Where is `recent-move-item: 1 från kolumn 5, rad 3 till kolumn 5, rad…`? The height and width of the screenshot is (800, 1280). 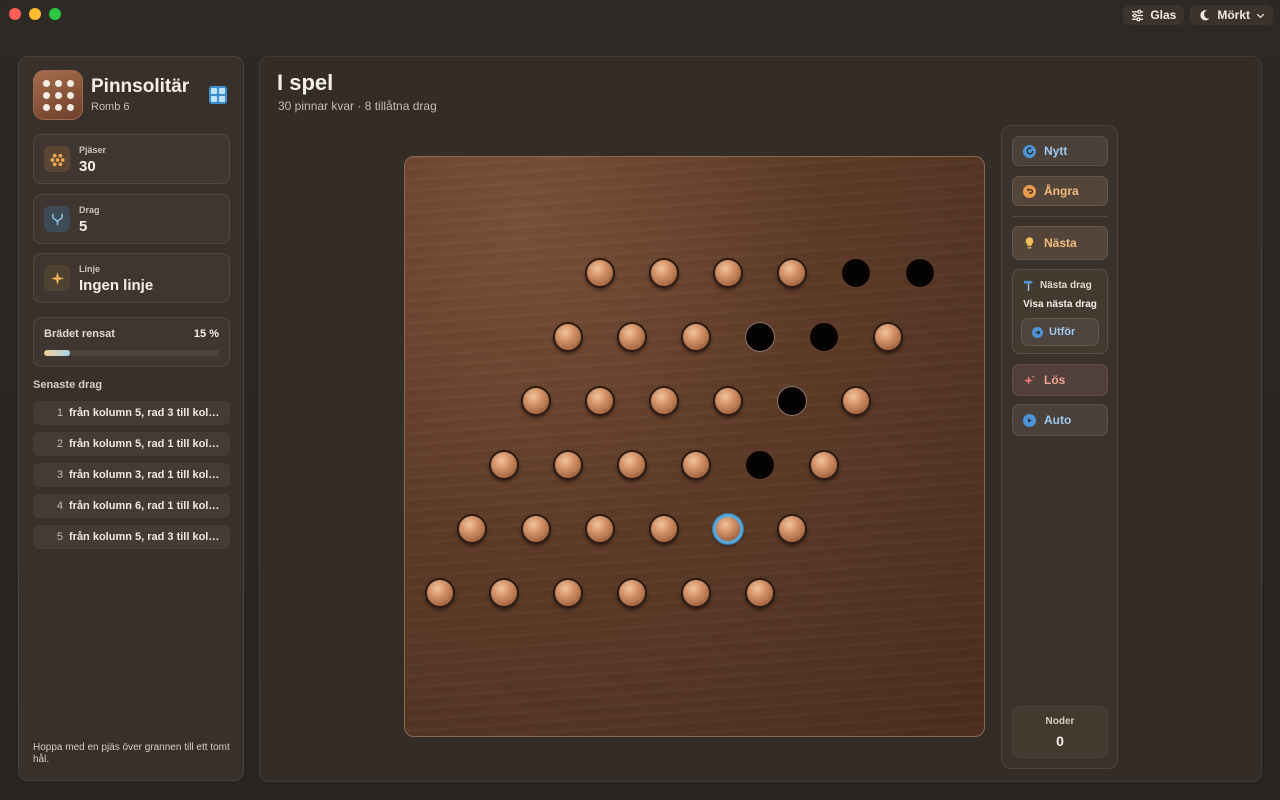
recent-move-item: 1 från kolumn 5, rad 3 till kolumn 5, rad… is located at coordinates (131, 413).